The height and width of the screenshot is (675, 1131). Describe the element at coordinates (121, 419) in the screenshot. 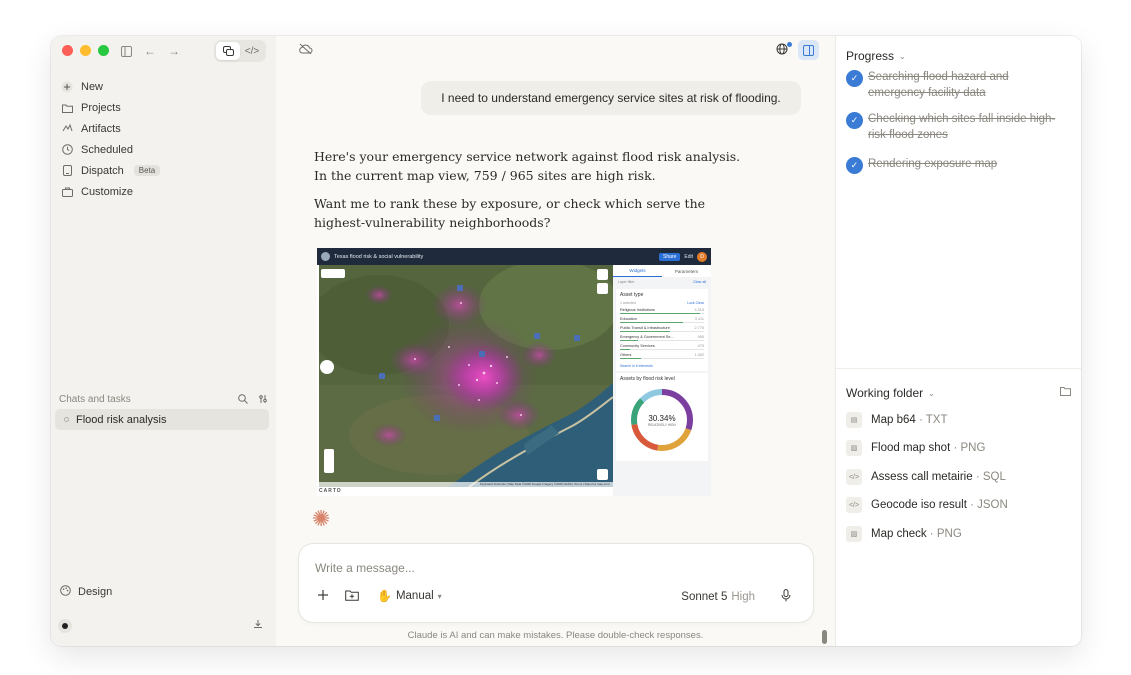

I see `chat-item-label: Flood risk analysis` at that location.